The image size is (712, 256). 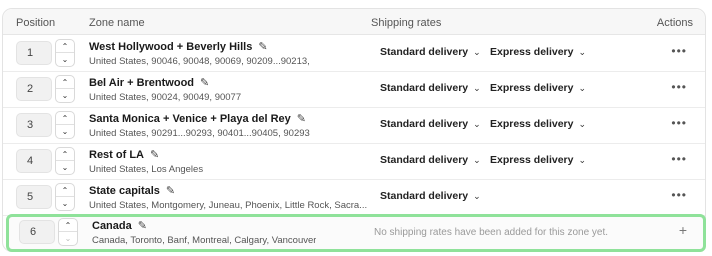 I want to click on position-value: 4, so click(x=34, y=161).